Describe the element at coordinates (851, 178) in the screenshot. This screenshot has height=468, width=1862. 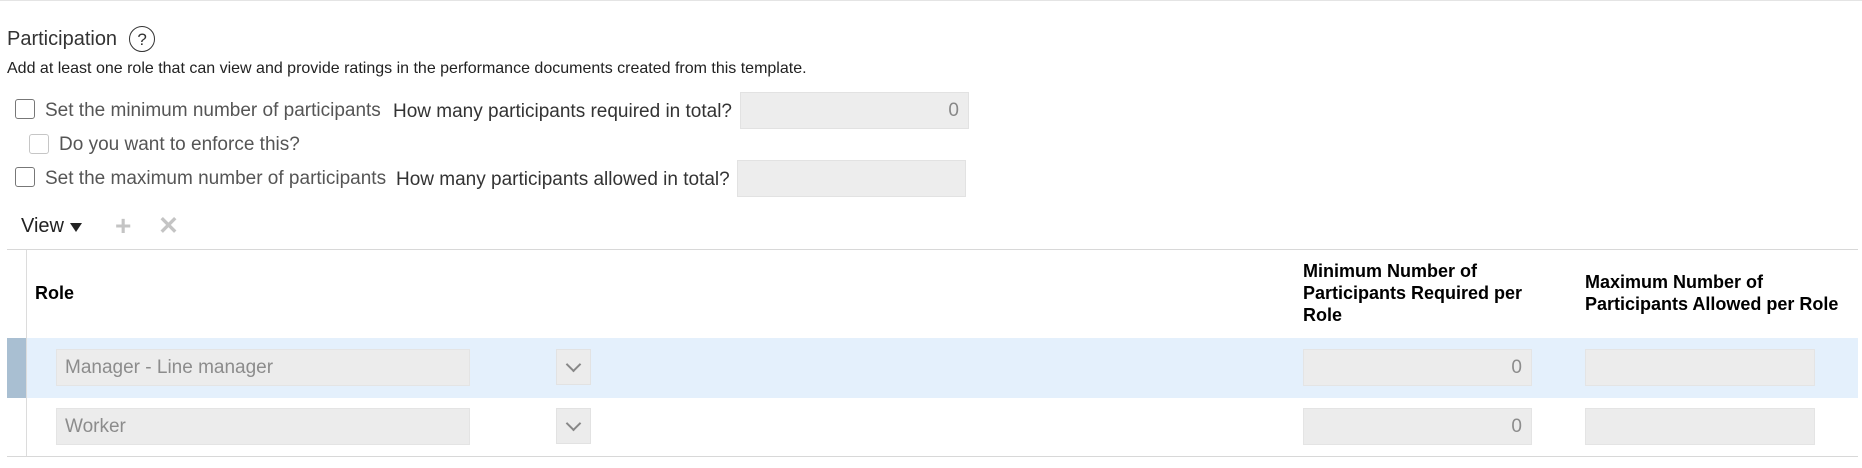
I see `max-total-input` at that location.